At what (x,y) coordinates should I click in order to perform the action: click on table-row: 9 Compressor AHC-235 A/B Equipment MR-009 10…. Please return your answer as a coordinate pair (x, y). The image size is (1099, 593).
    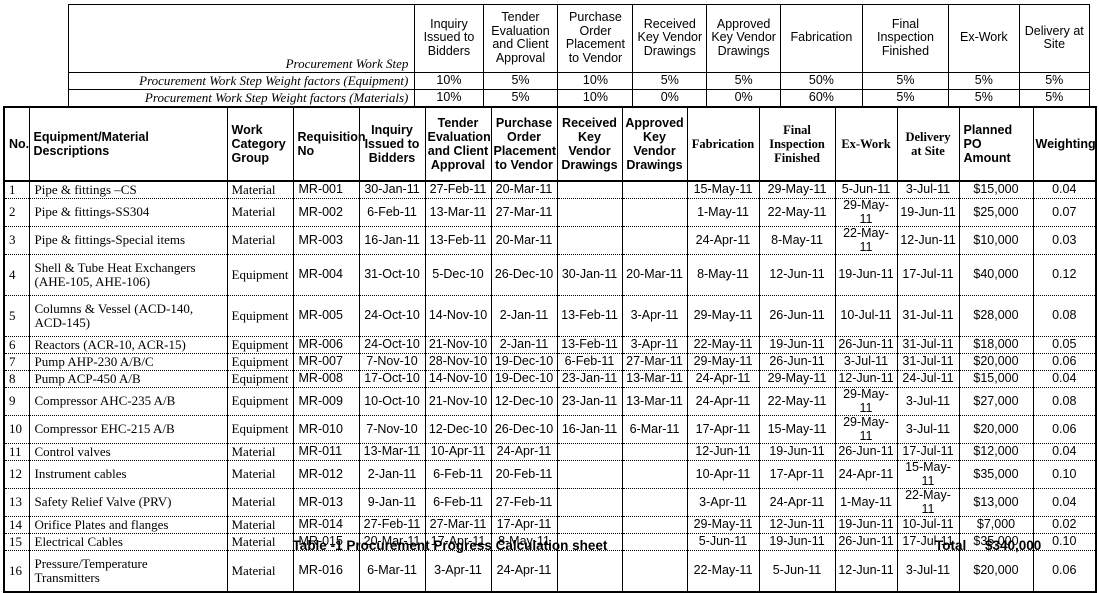
    Looking at the image, I should click on (550, 401).